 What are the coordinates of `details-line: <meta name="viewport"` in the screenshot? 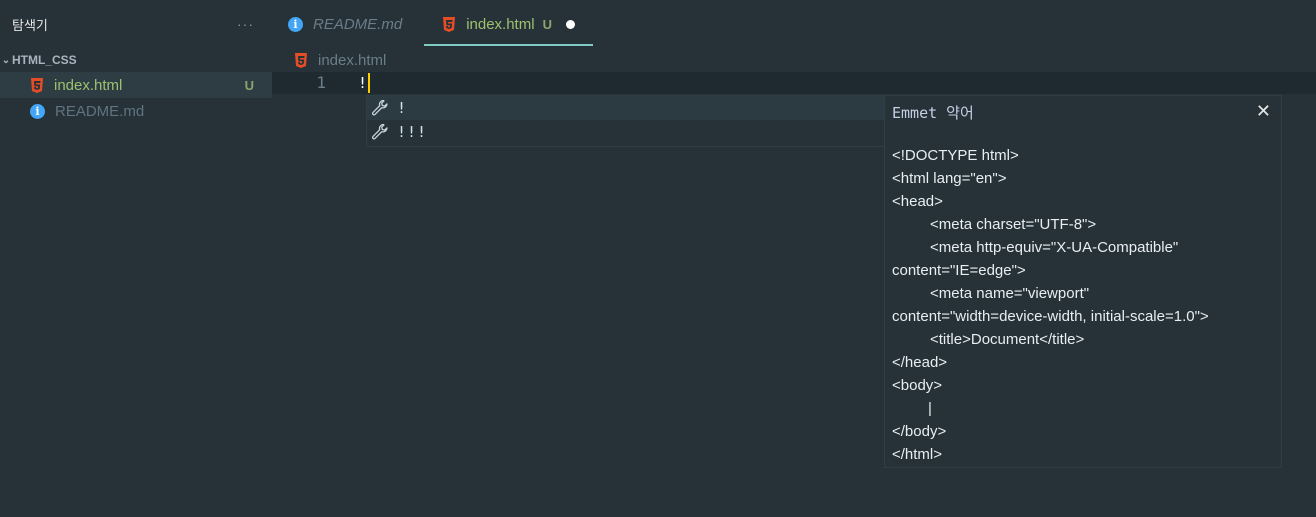 It's located at (1010, 293).